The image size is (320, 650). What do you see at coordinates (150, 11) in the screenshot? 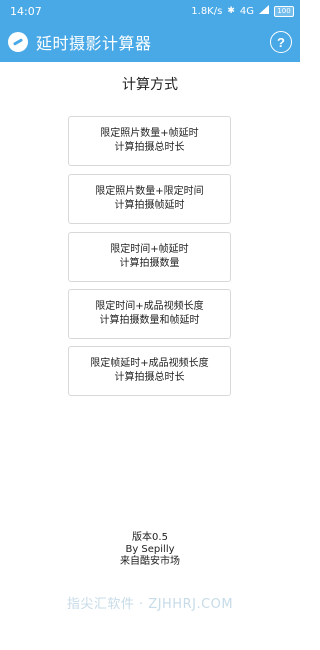
I see `status-bar: 14:07 1.8K/s ✱ 4G 100` at bounding box center [150, 11].